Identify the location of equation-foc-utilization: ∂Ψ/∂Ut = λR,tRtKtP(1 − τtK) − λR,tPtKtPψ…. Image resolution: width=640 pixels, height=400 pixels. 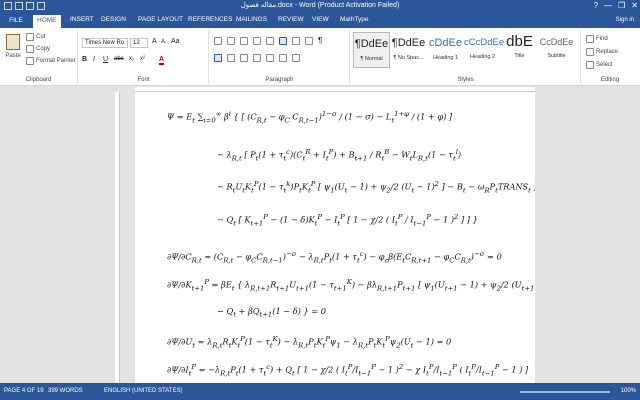
(309, 342).